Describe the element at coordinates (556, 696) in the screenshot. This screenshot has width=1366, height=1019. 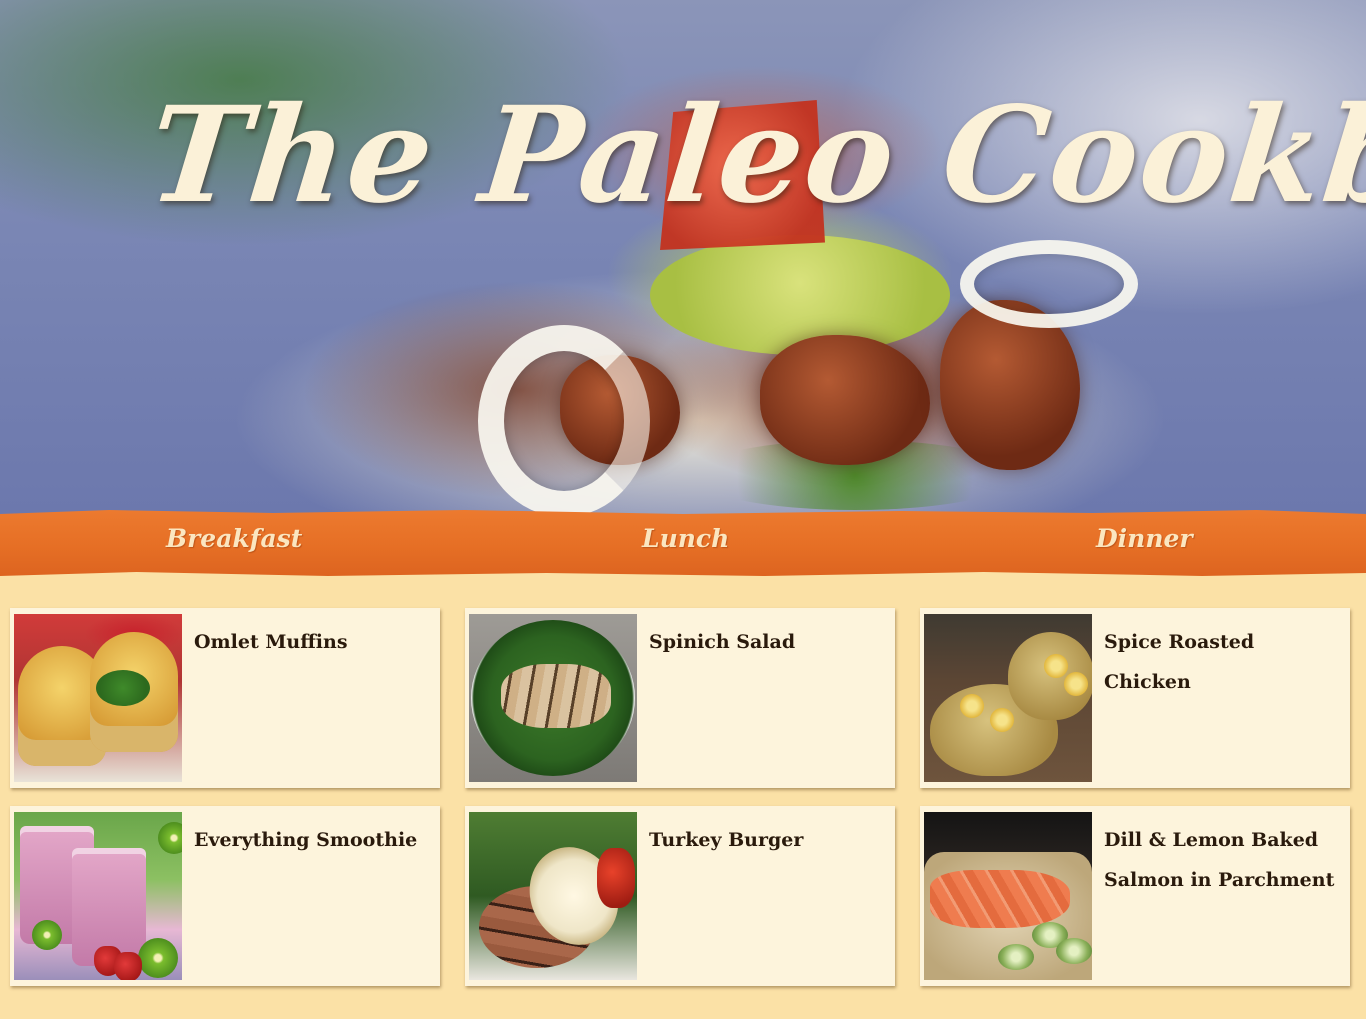
I see `grilled-chicken-shape` at that location.